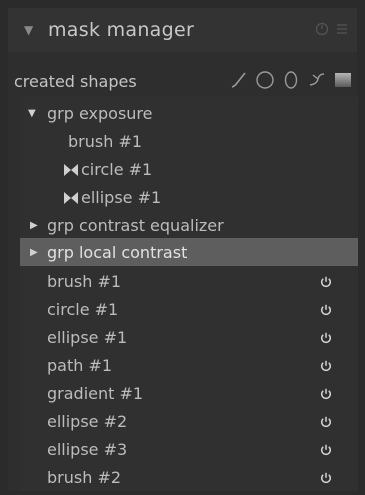 The width and height of the screenshot is (365, 495). Describe the element at coordinates (121, 30) in the screenshot. I see `module-title: mask manager` at that location.